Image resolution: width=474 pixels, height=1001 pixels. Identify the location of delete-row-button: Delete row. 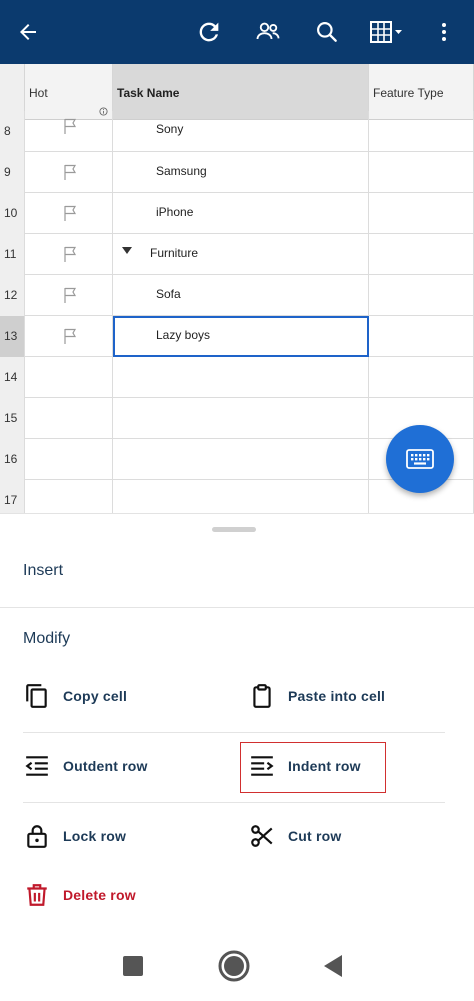
(79, 895).